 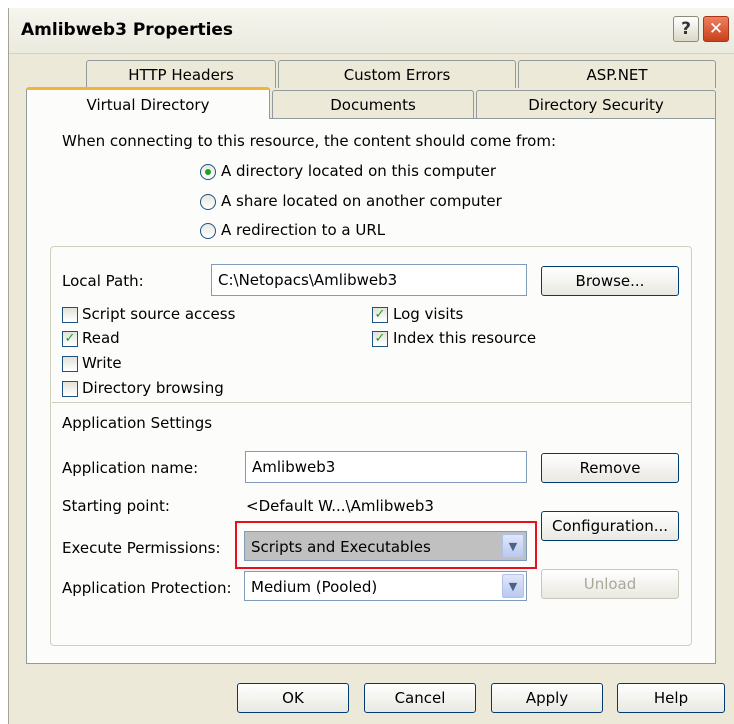 I want to click on directory-browsing-checkbox, so click(x=70, y=389).